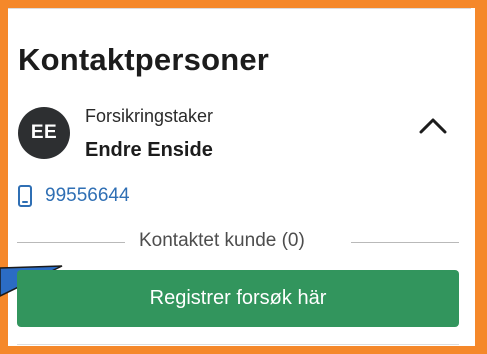 The height and width of the screenshot is (354, 487). I want to click on divider-left, so click(71, 242).